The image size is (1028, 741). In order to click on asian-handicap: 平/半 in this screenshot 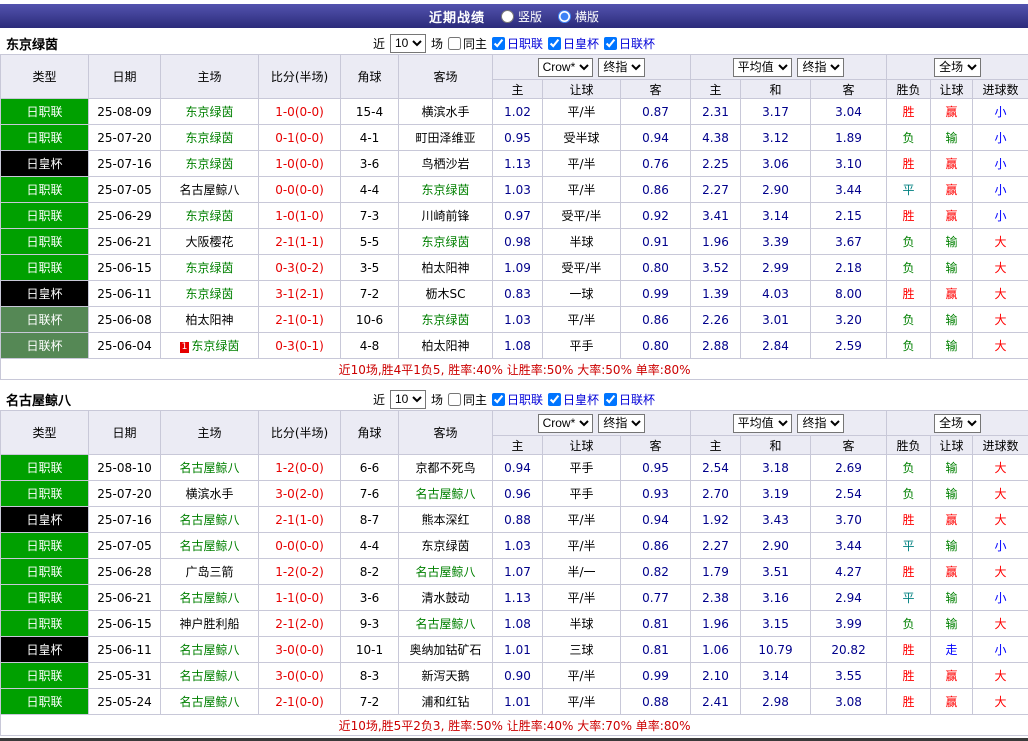, I will do `click(582, 702)`.